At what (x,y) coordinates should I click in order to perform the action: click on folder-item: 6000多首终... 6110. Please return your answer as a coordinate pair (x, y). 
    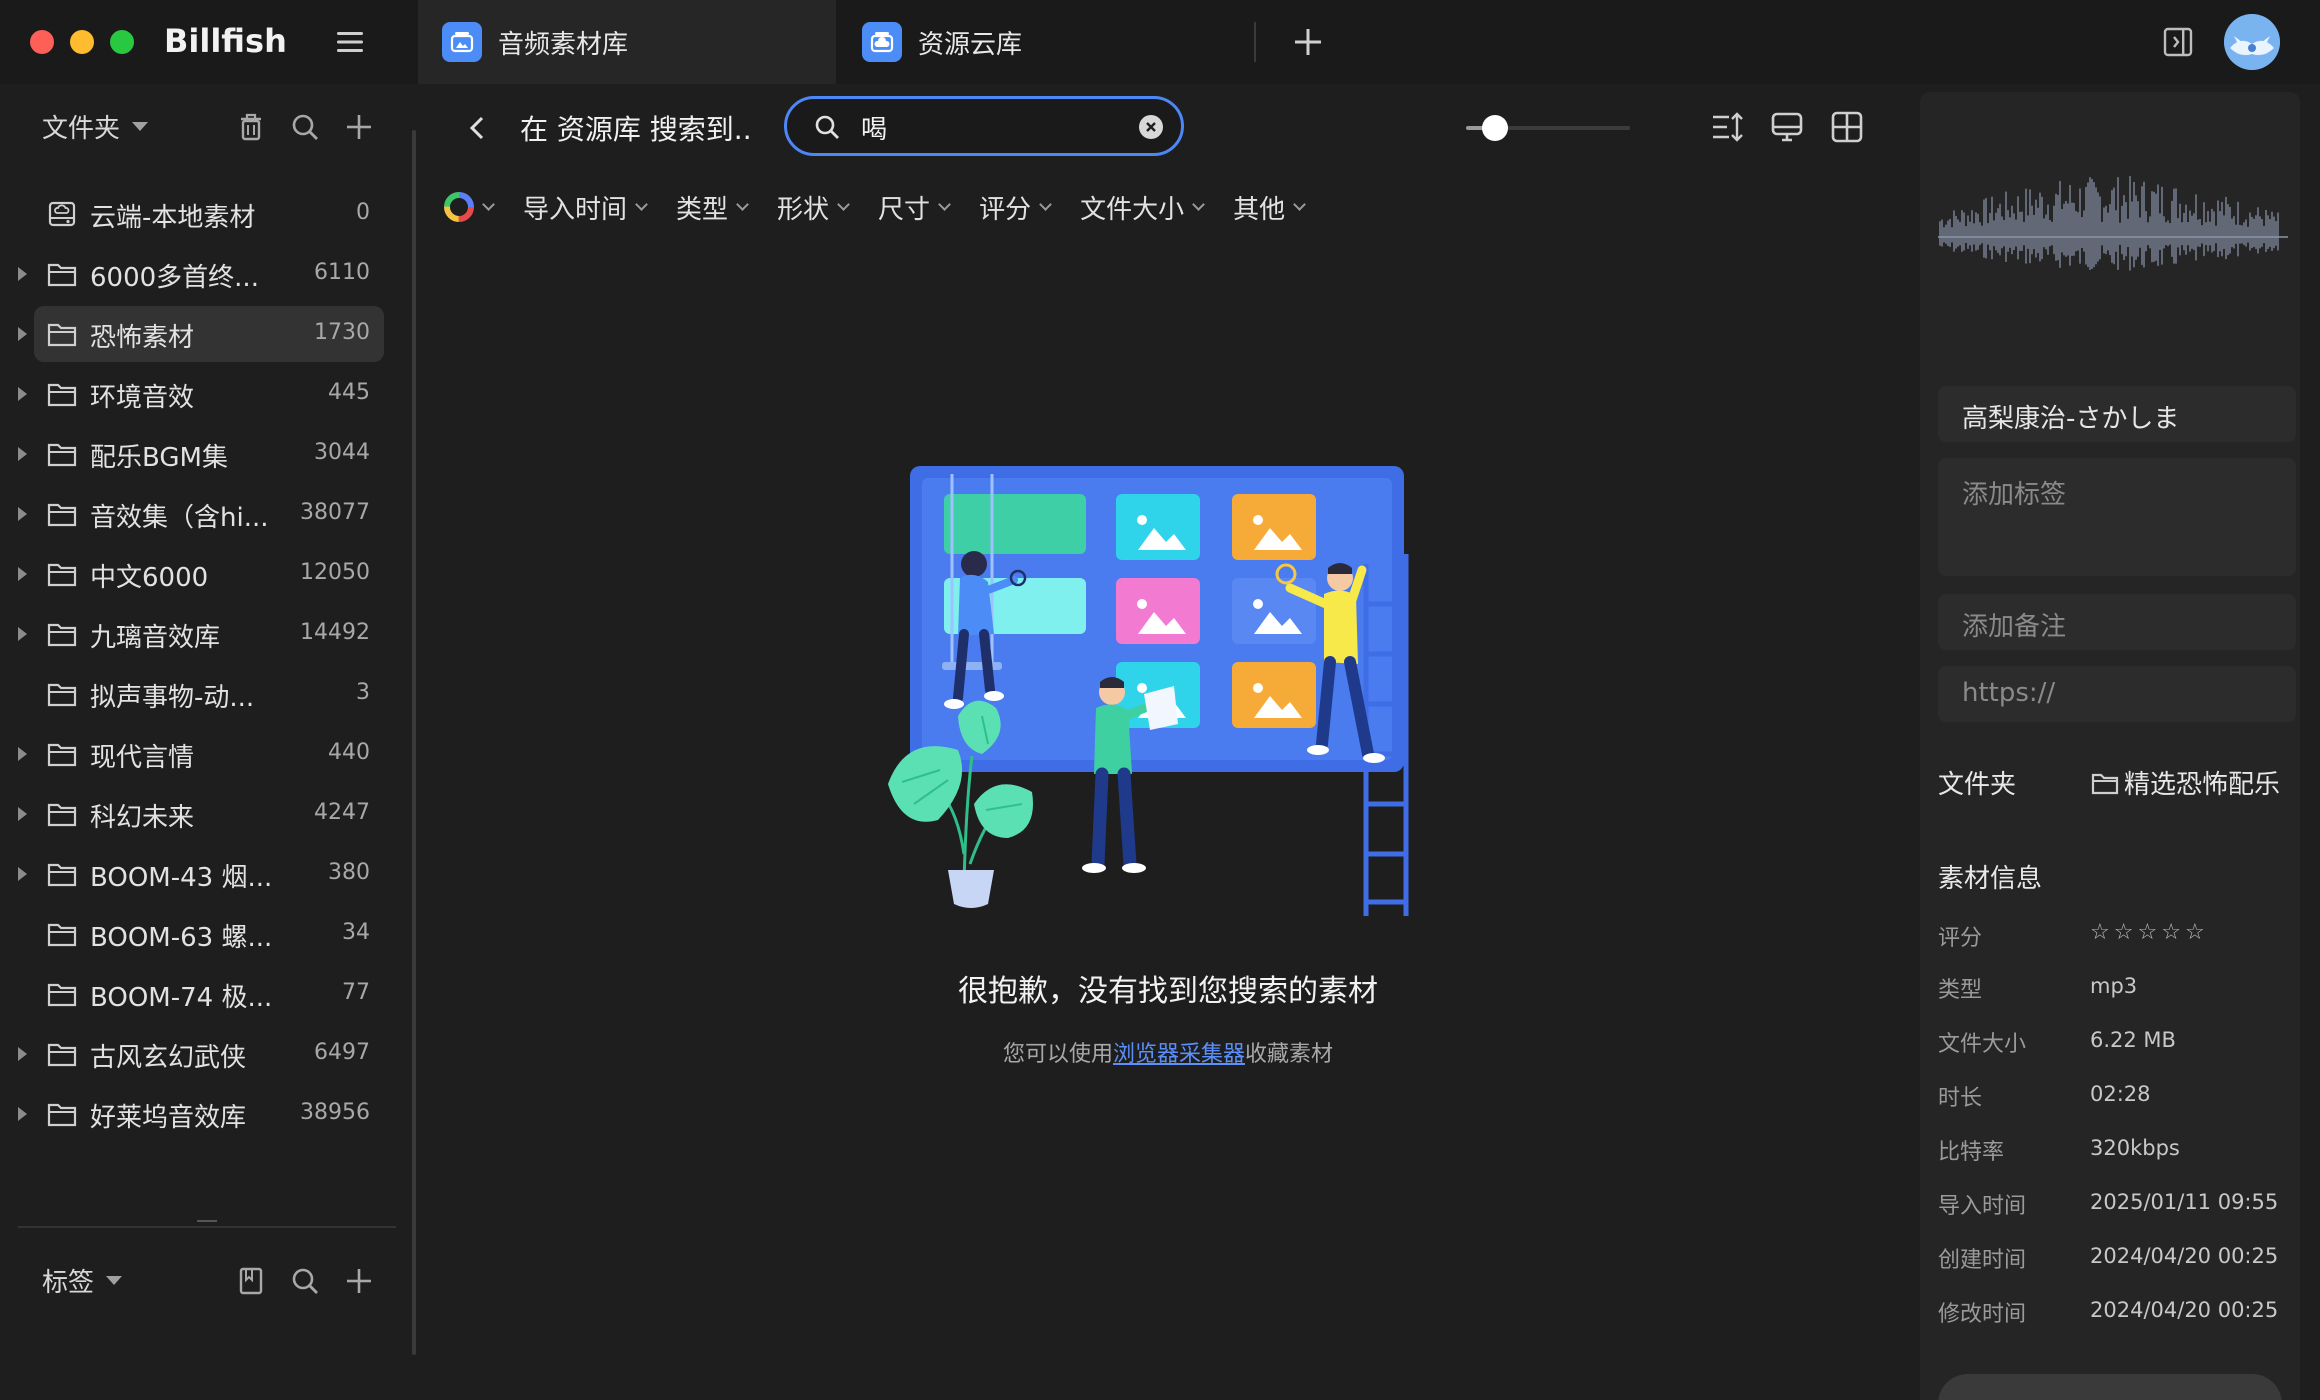
    Looking at the image, I should click on (207, 274).